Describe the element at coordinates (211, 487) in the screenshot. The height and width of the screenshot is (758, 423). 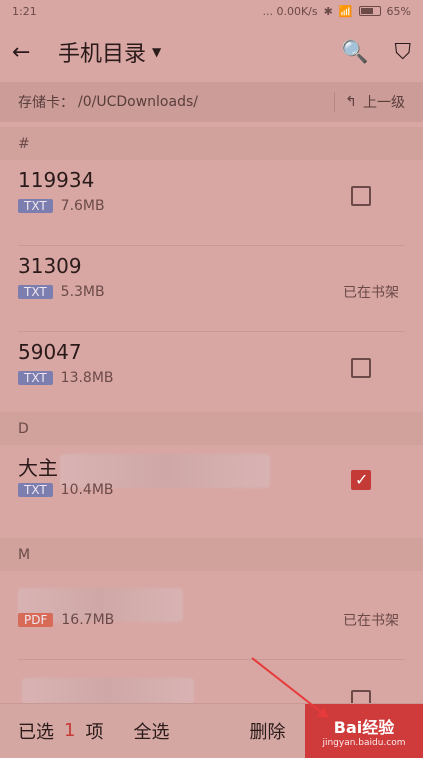
I see `list-item: 大主 TXT 10.4MB` at that location.